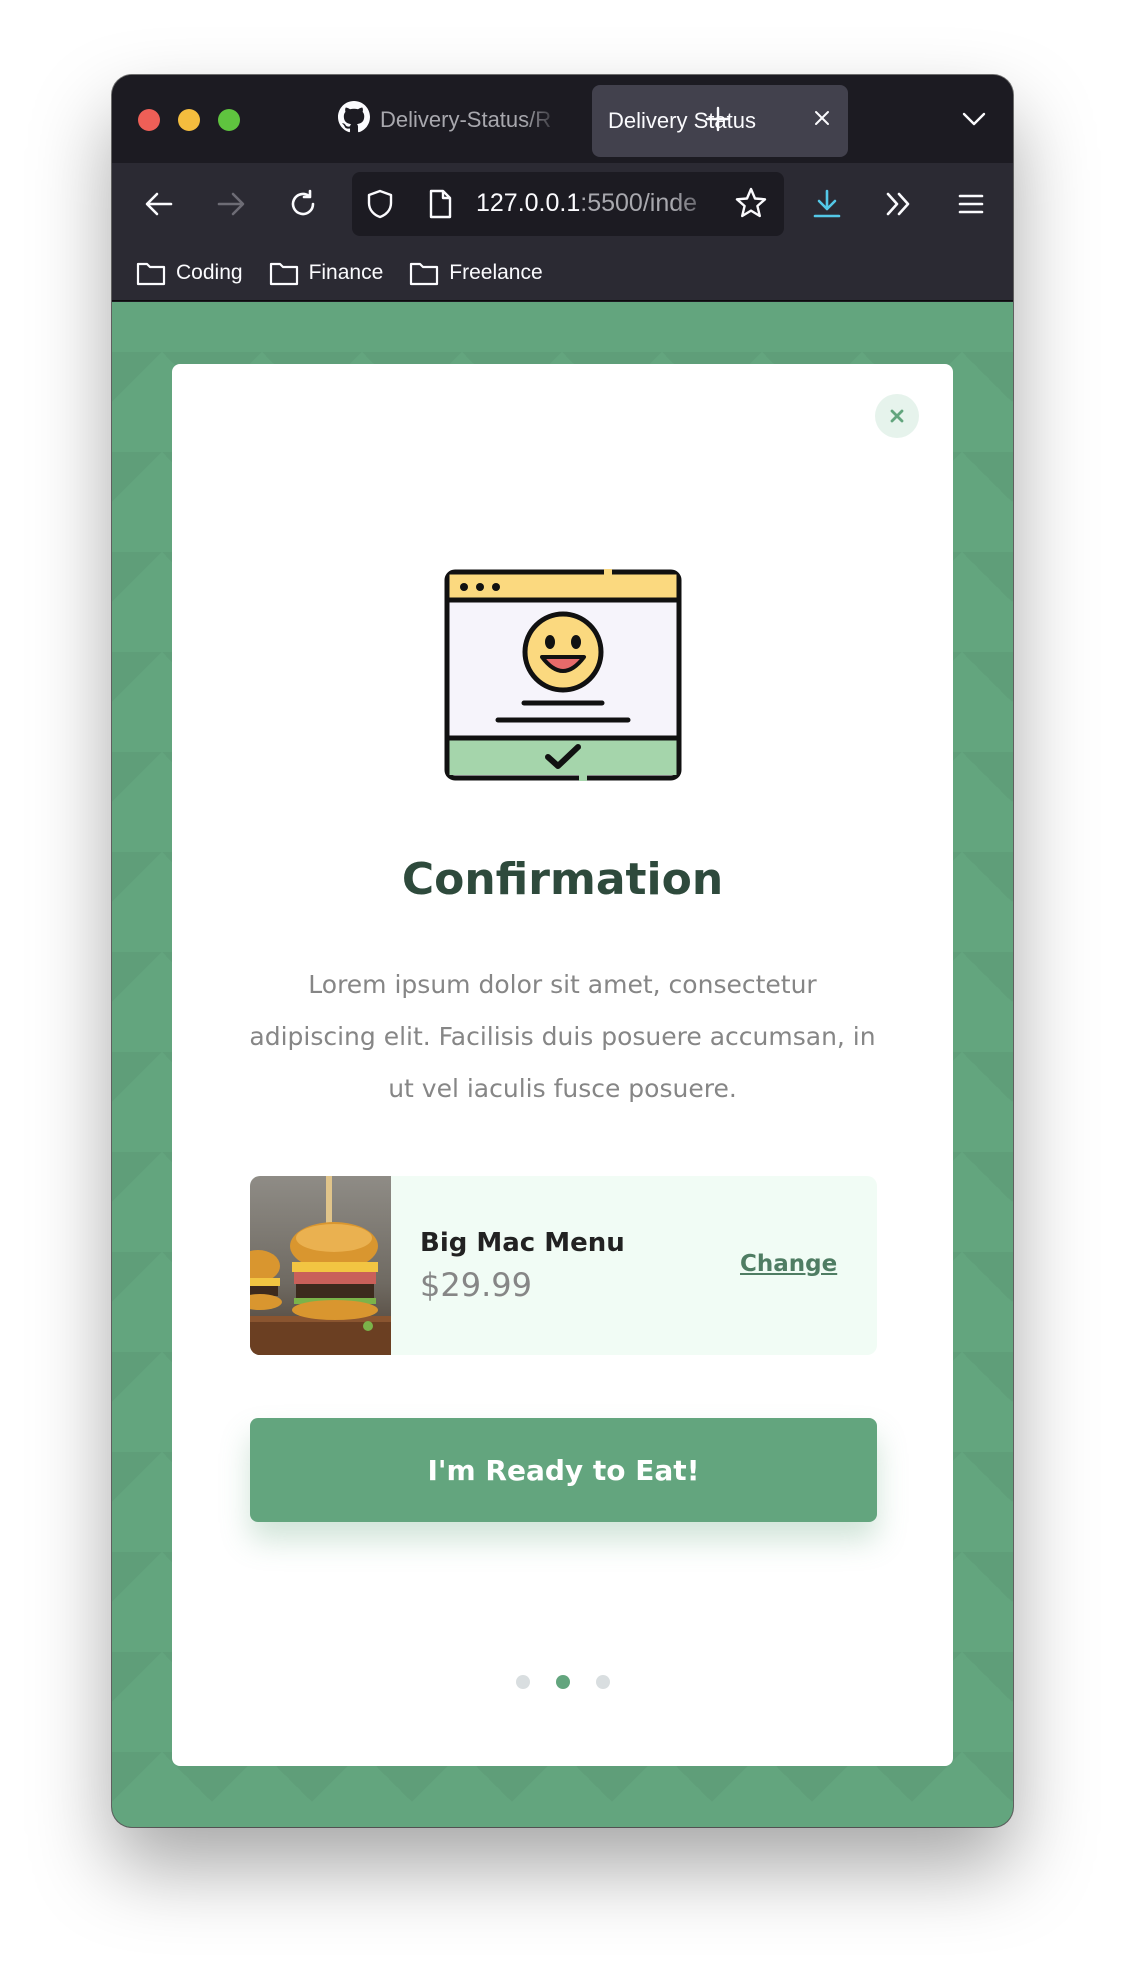 This screenshot has width=1124, height=1974. What do you see at coordinates (522, 1243) in the screenshot?
I see `order-item-name: Big Mac Menu` at bounding box center [522, 1243].